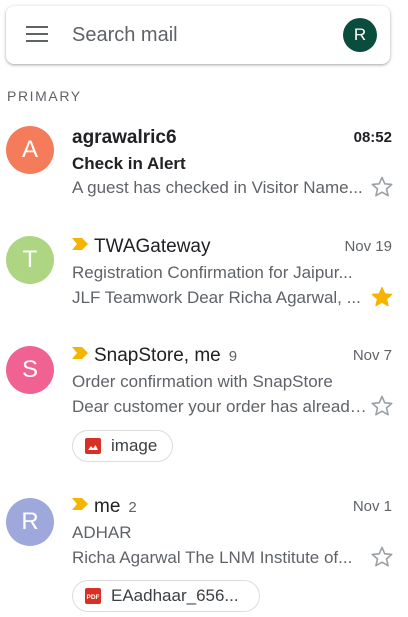 Image resolution: width=408 pixels, height=617 pixels. I want to click on image-icon, so click(93, 446).